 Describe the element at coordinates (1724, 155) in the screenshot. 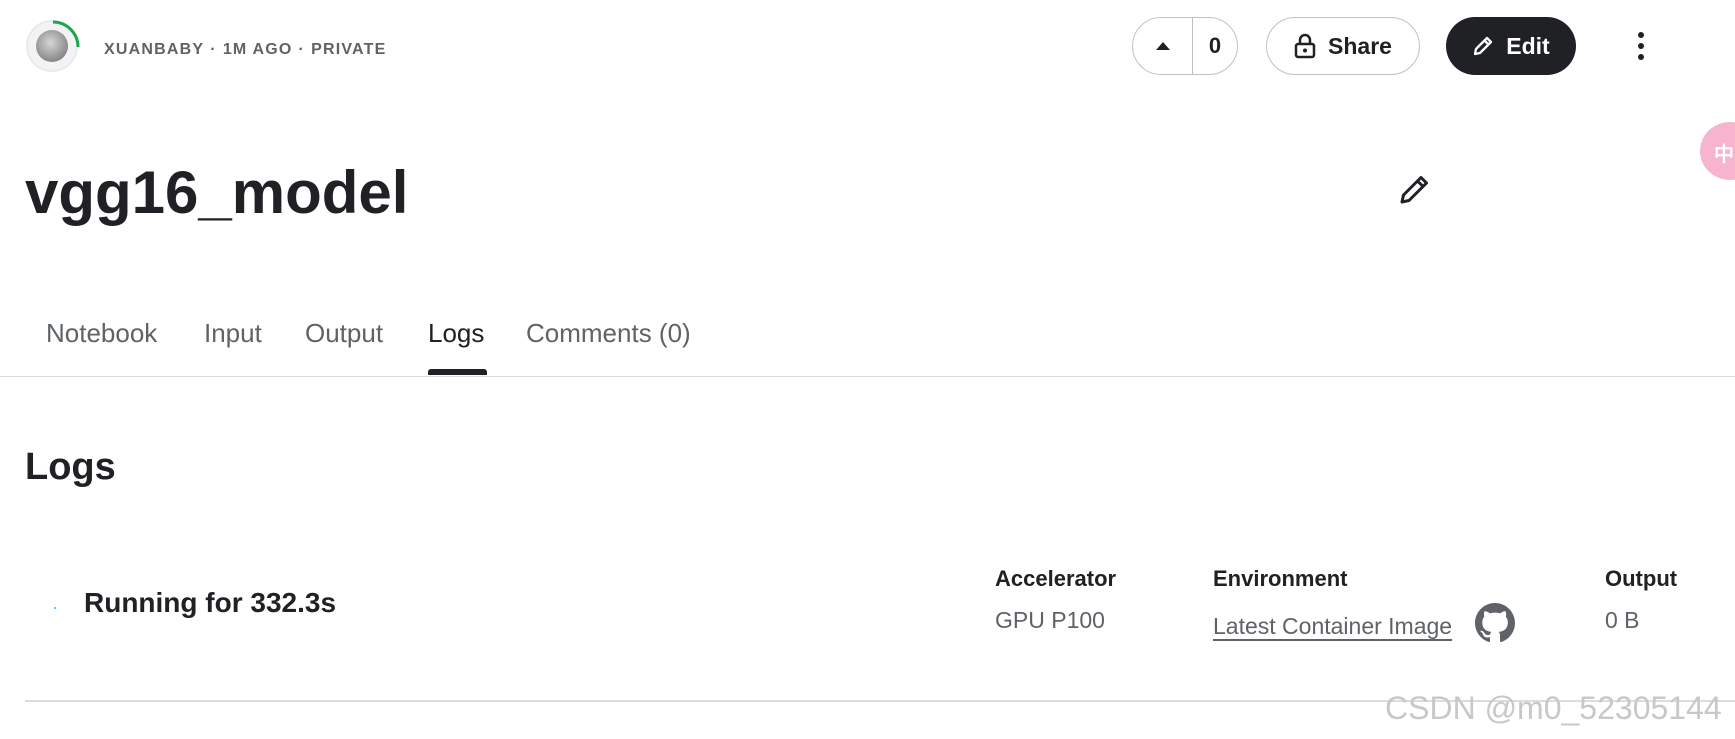

I see `bubble-text: 中` at that location.